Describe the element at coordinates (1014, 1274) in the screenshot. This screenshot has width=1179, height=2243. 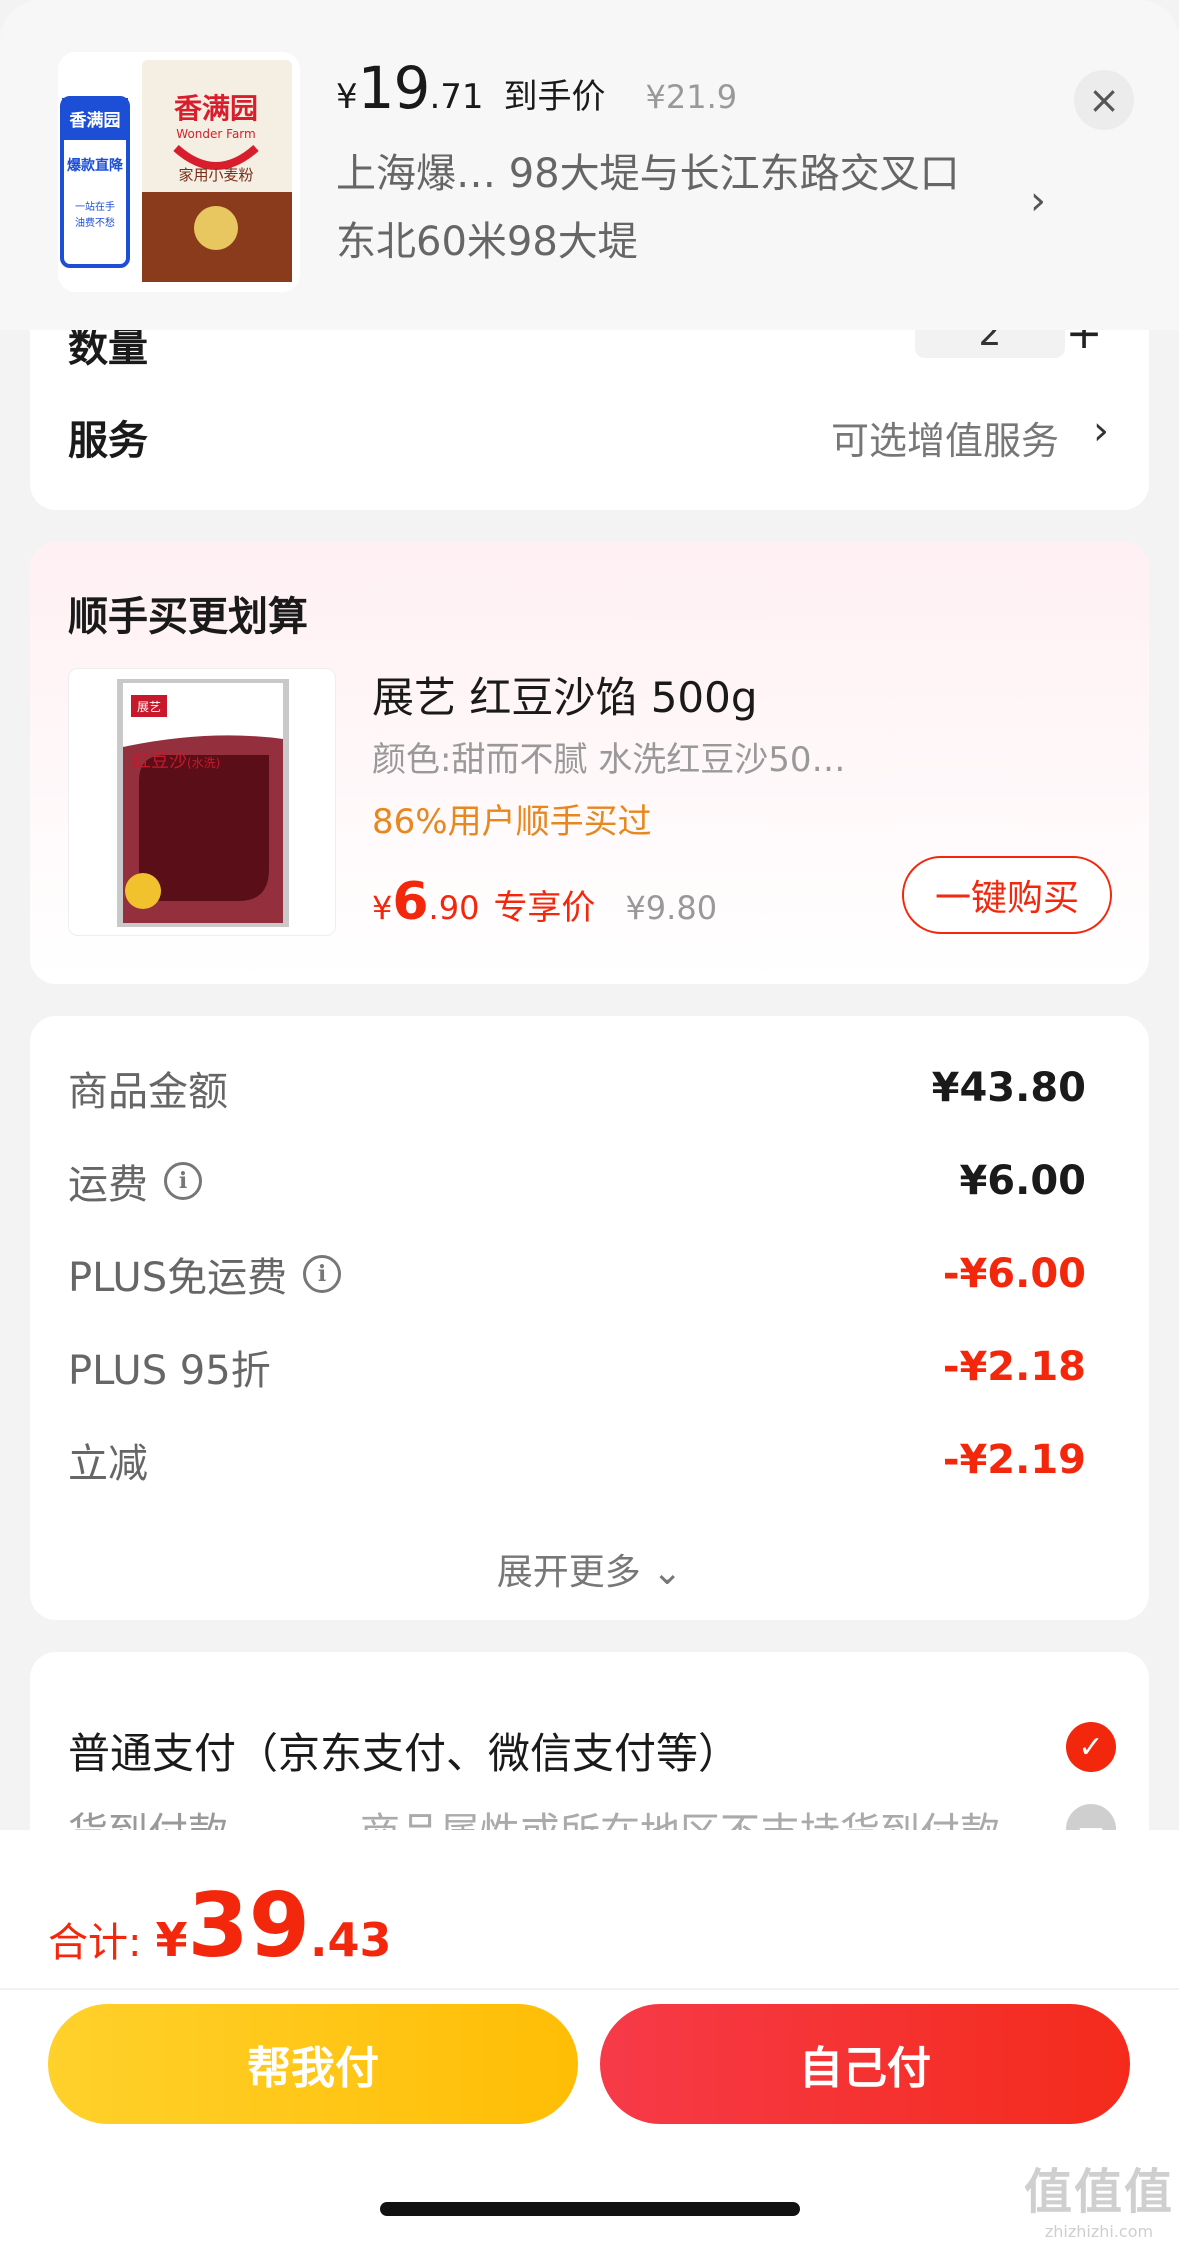
I see `summary-row-value: -¥6.00` at that location.